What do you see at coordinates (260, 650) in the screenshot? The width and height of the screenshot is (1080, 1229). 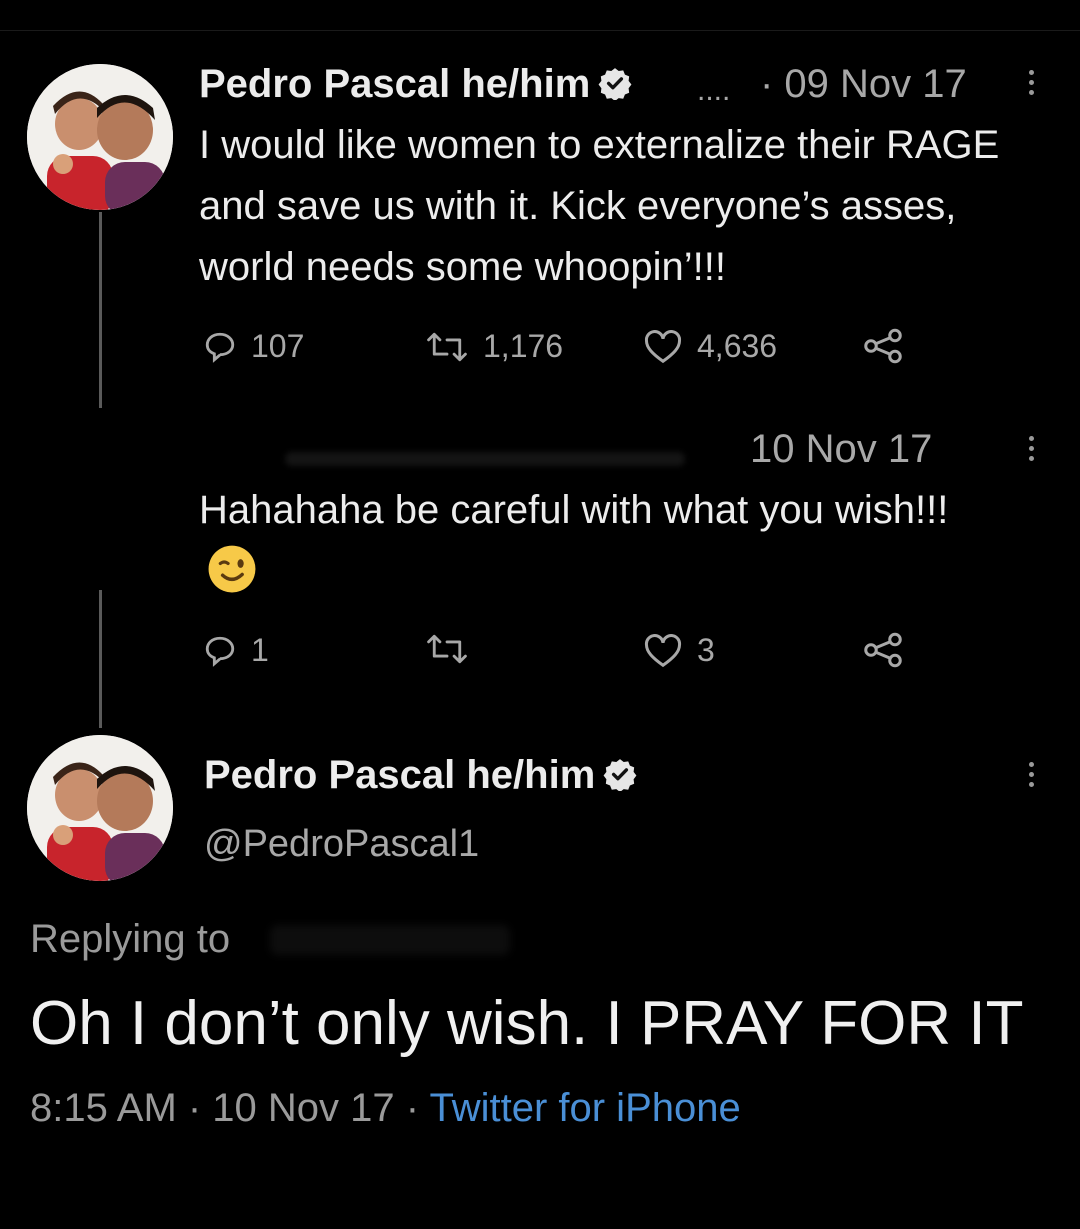 I see `reply-count: 1` at bounding box center [260, 650].